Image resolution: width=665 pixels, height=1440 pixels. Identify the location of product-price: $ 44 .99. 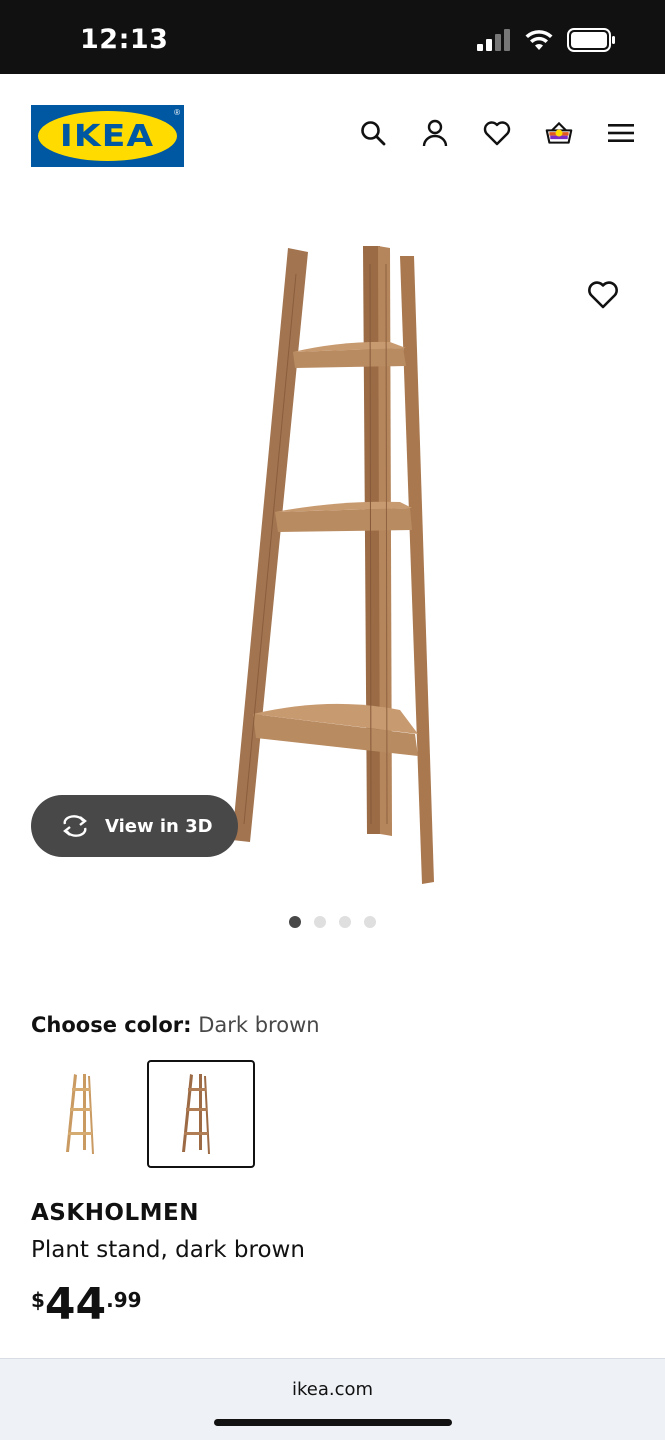
(86, 1305).